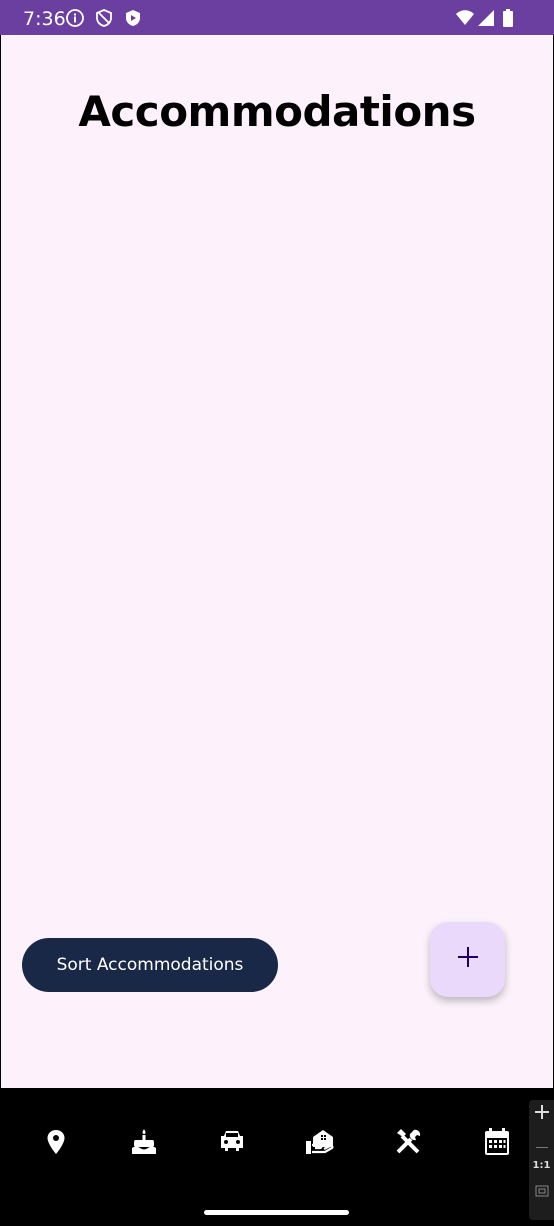  What do you see at coordinates (144, 1142) in the screenshot?
I see `cake-icon` at bounding box center [144, 1142].